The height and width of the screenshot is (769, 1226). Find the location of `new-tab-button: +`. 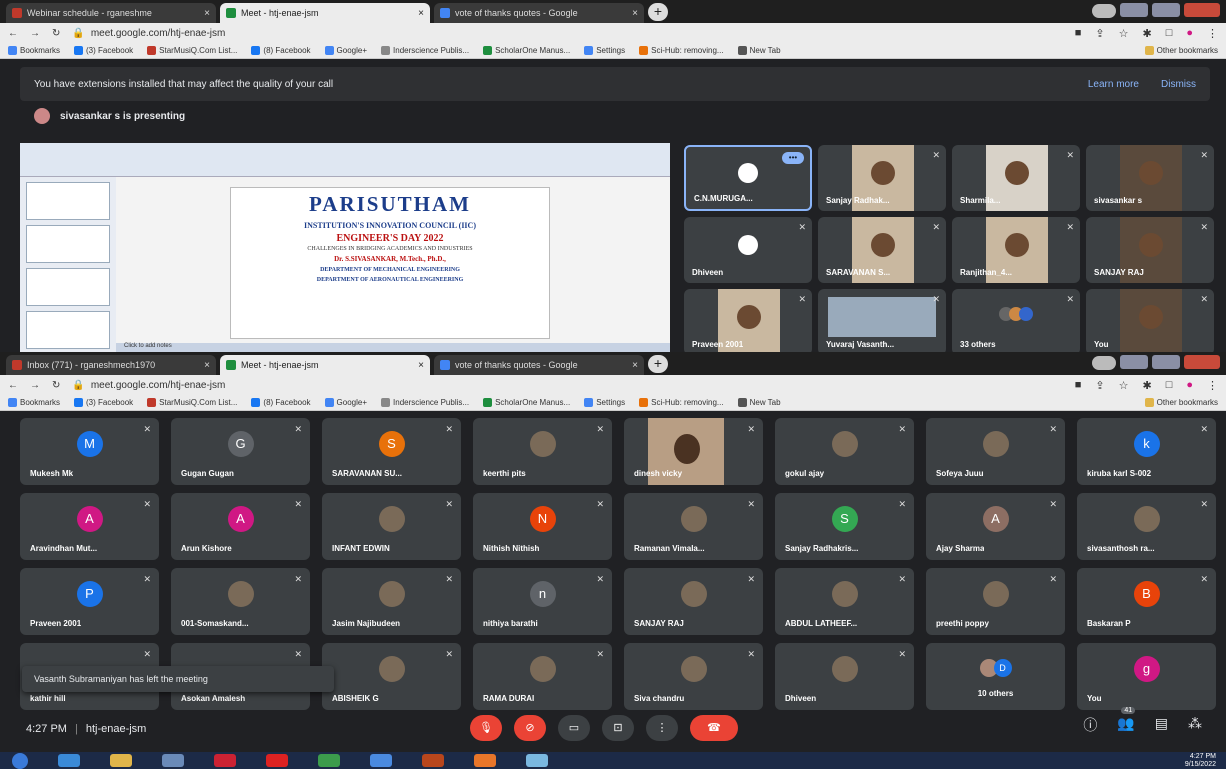

new-tab-button: + is located at coordinates (658, 12).